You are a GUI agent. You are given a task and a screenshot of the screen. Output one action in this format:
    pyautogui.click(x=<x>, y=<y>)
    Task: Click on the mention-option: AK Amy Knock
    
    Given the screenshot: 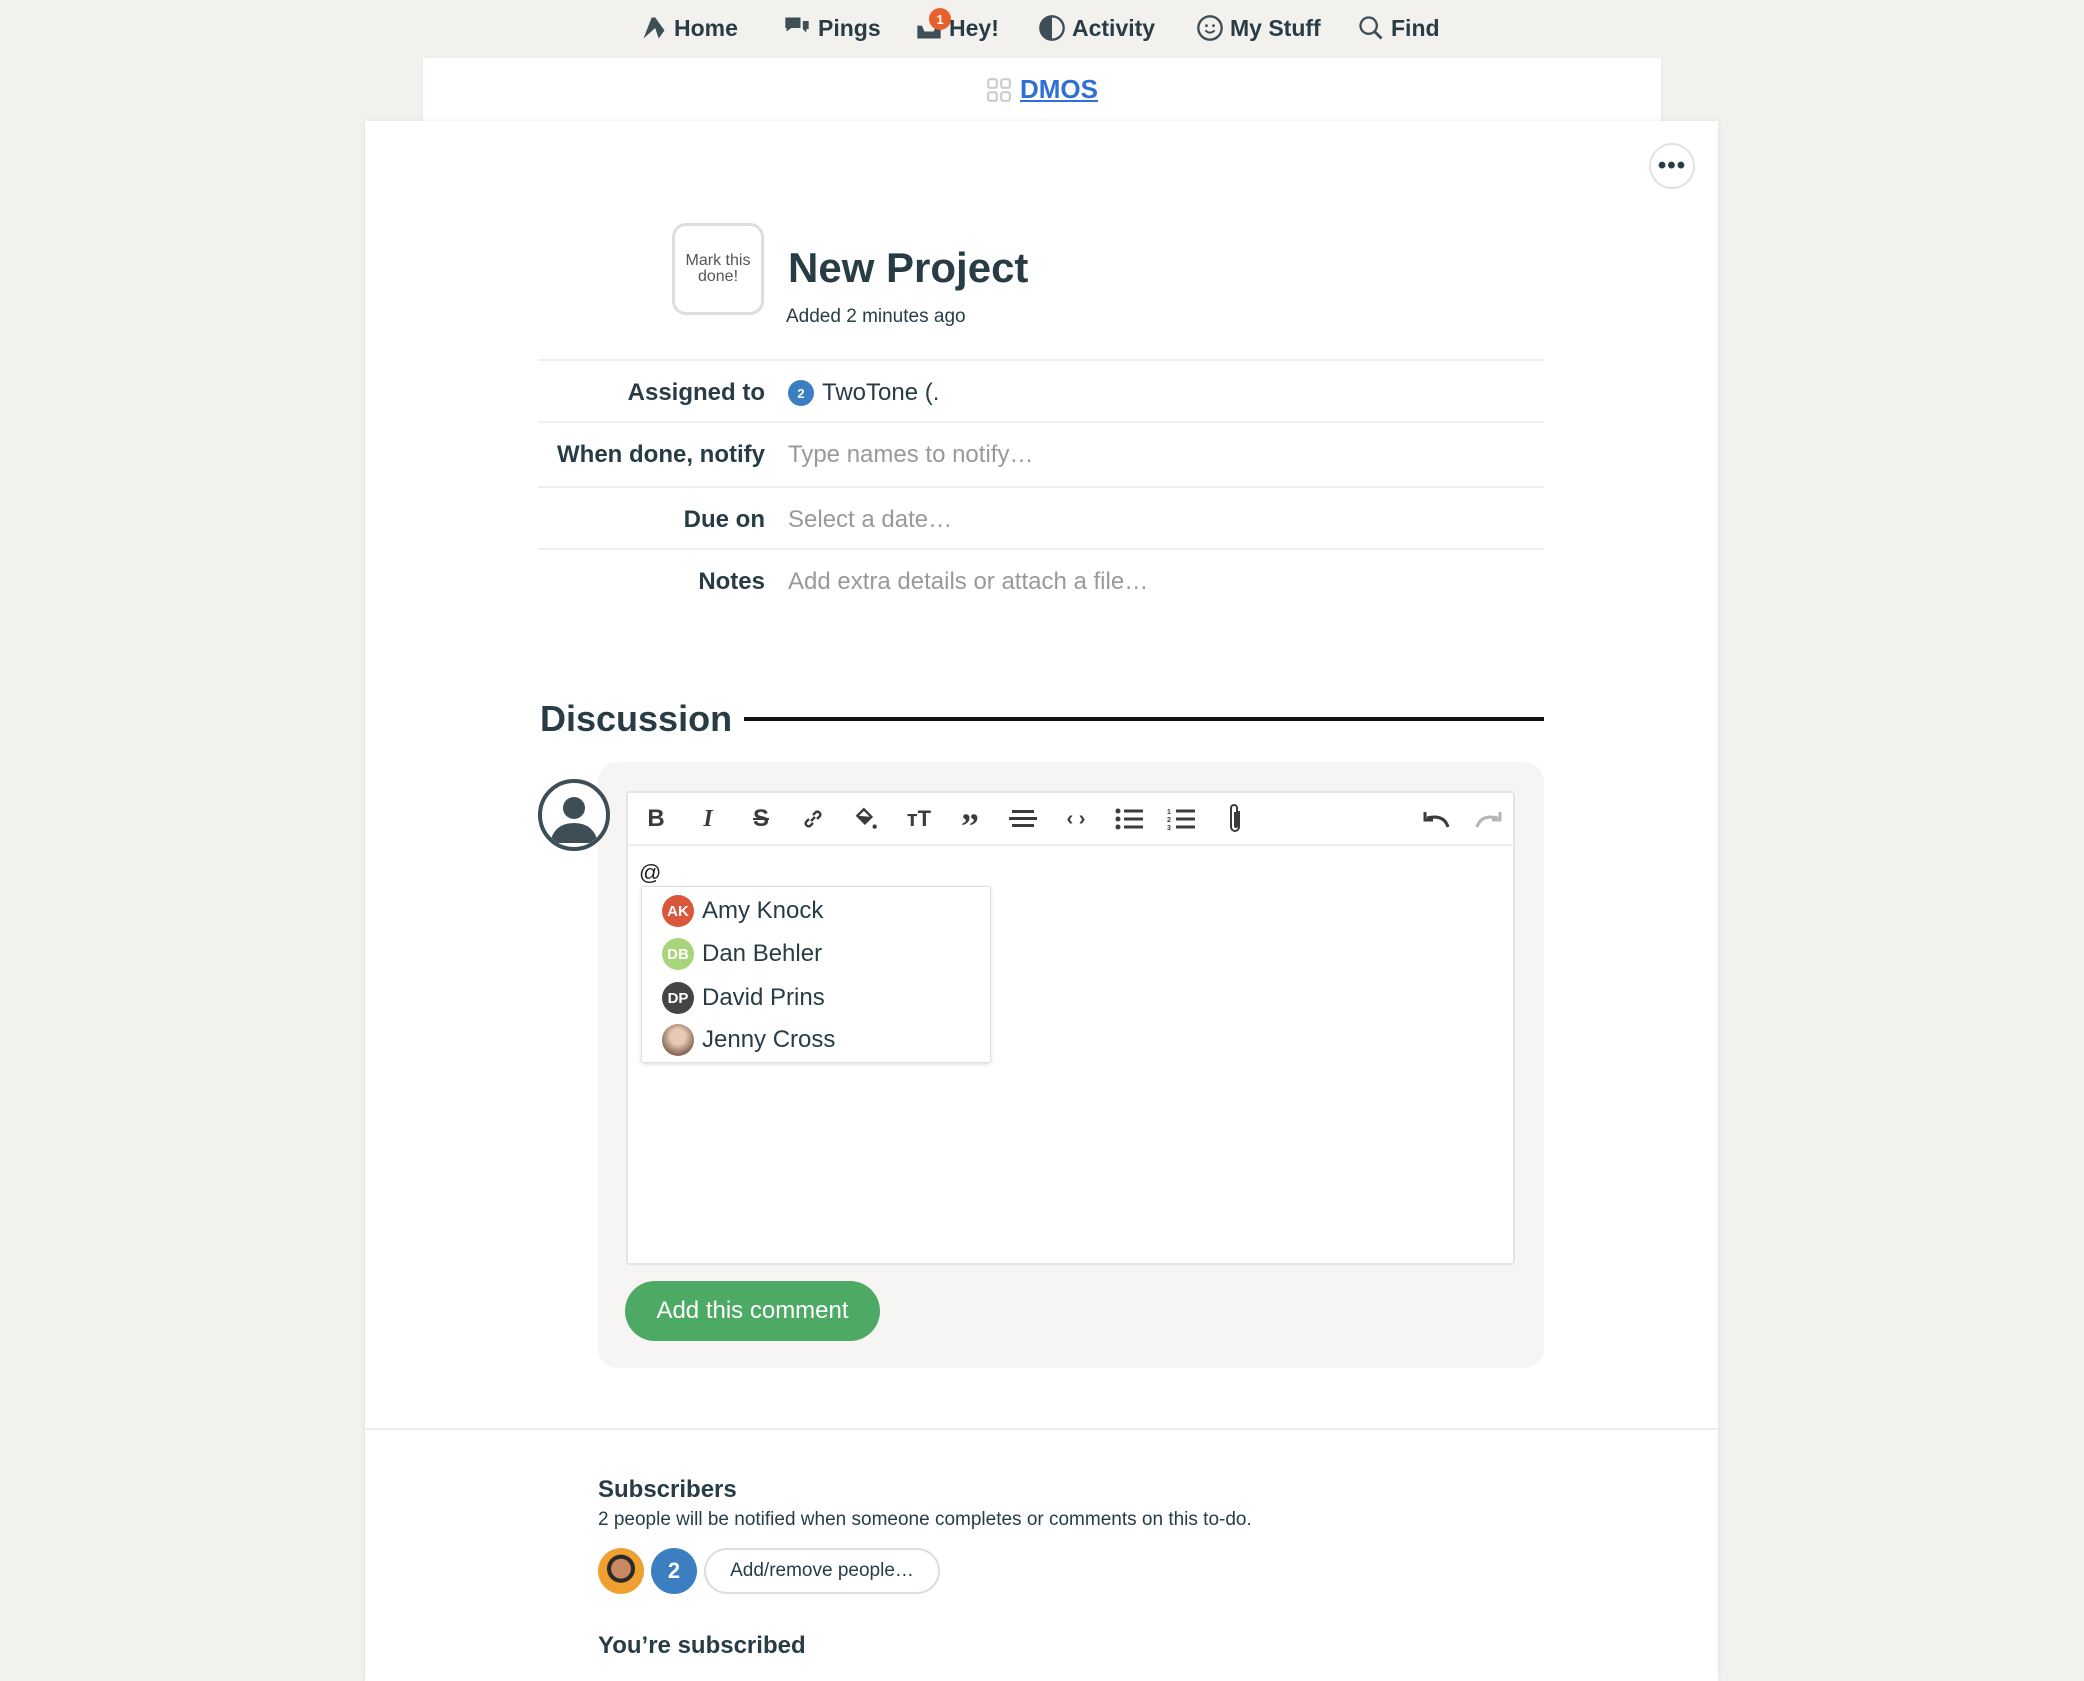 What is the action you would take?
    pyautogui.click(x=742, y=911)
    